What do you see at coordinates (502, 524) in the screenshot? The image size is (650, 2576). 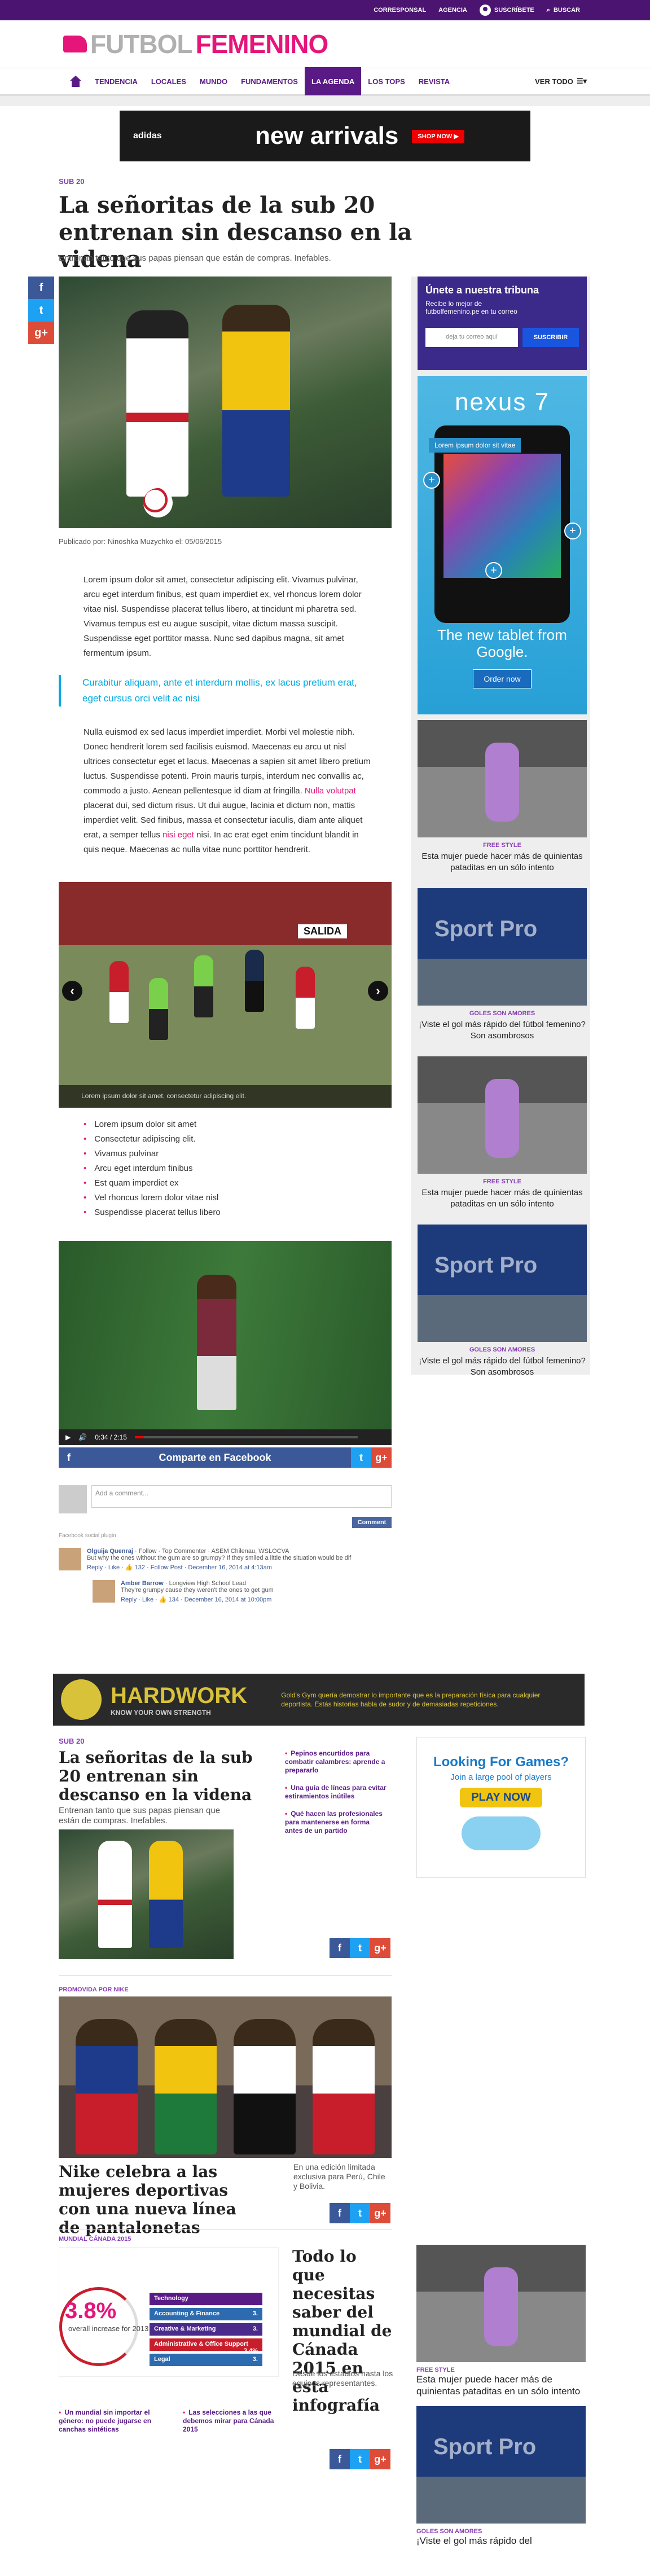 I see `tablet-image` at bounding box center [502, 524].